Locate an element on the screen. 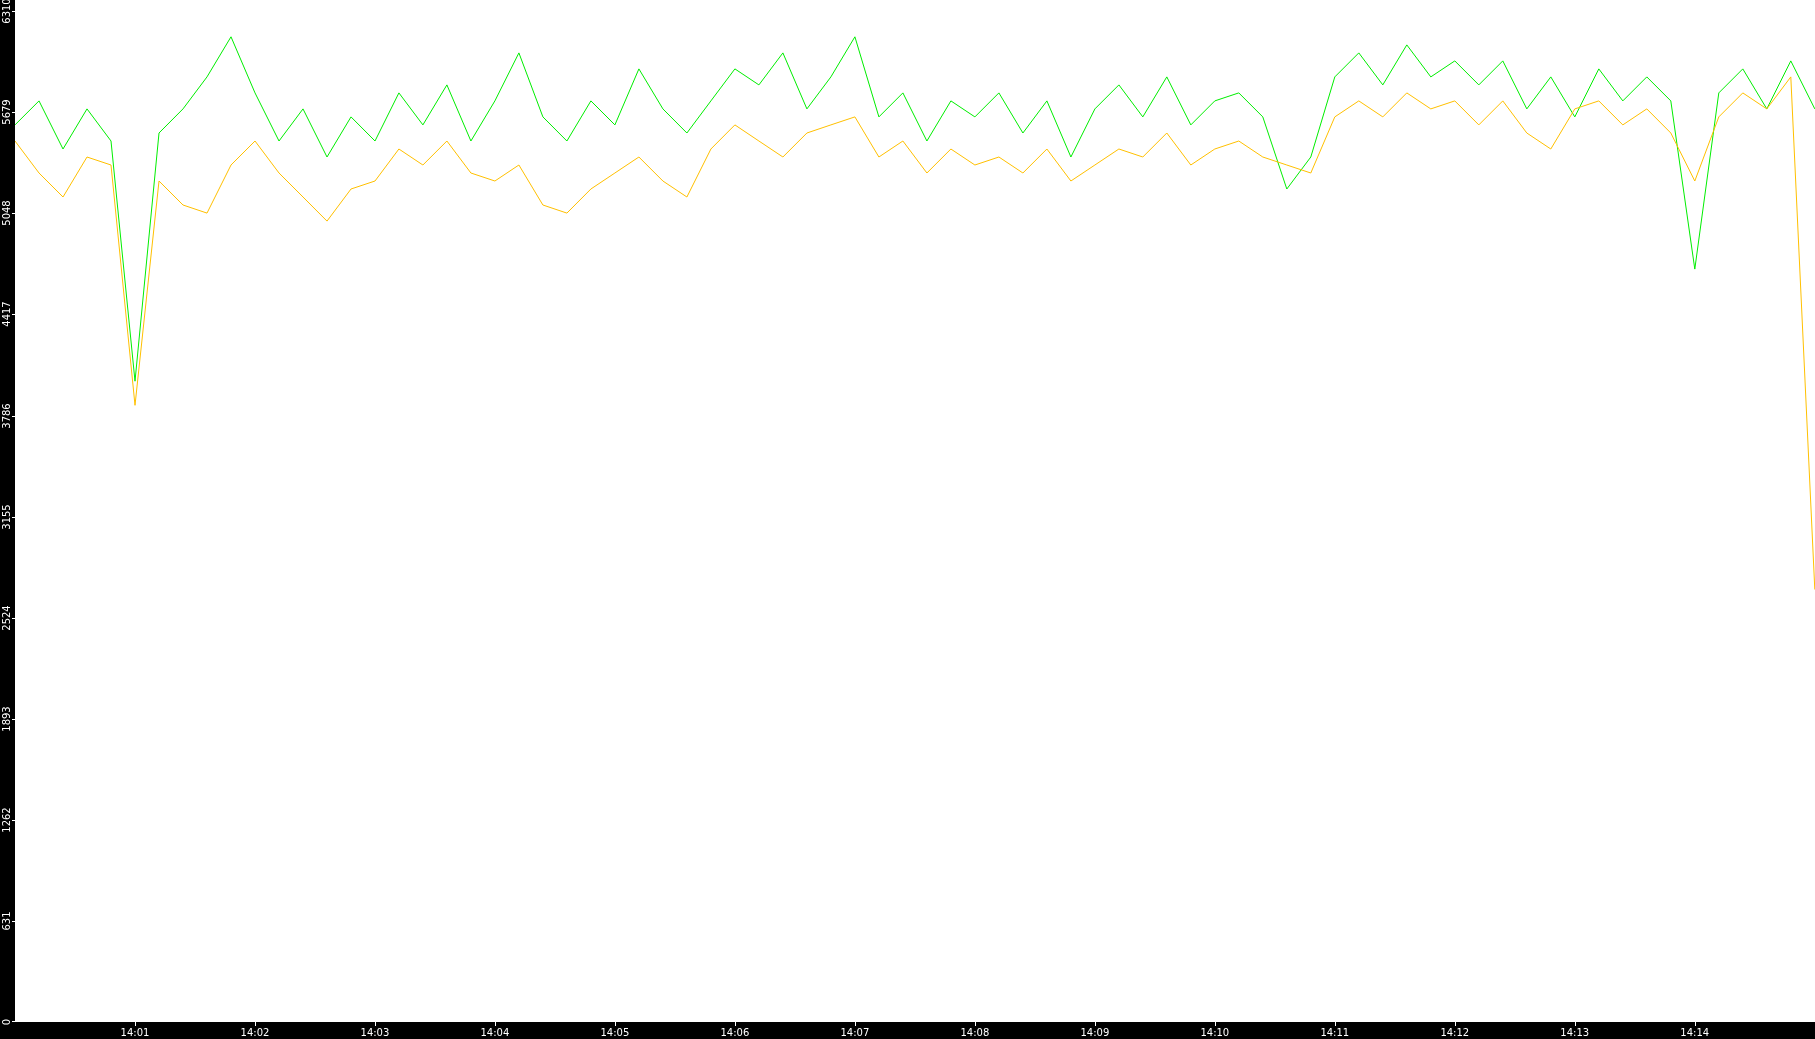  axis-label: 14:01 is located at coordinates (135, 1032).